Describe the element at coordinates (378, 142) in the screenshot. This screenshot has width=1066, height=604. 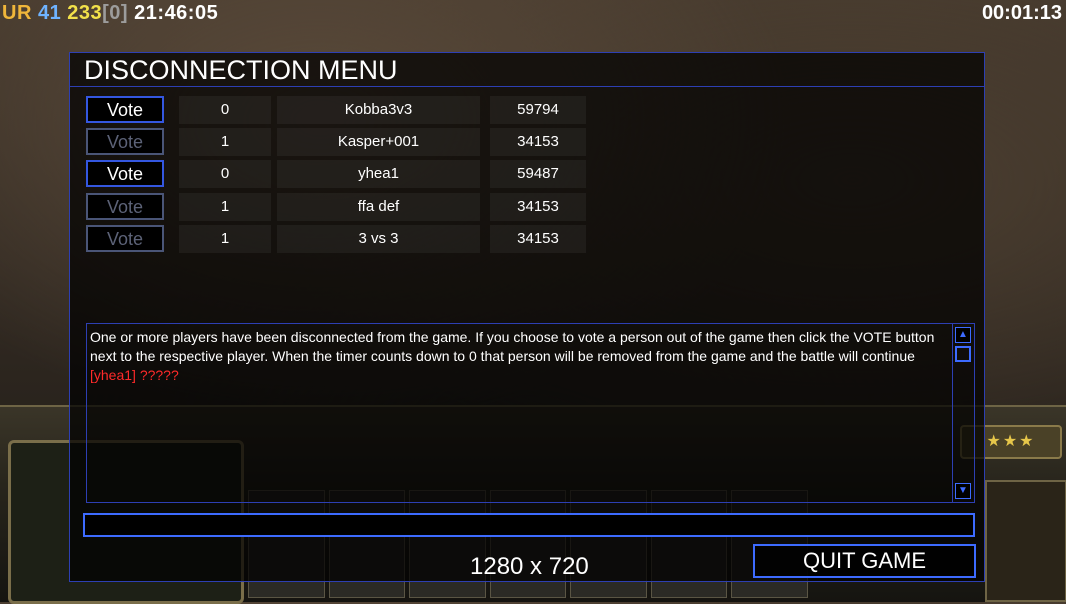
I see `player-name: Kasper+001` at that location.